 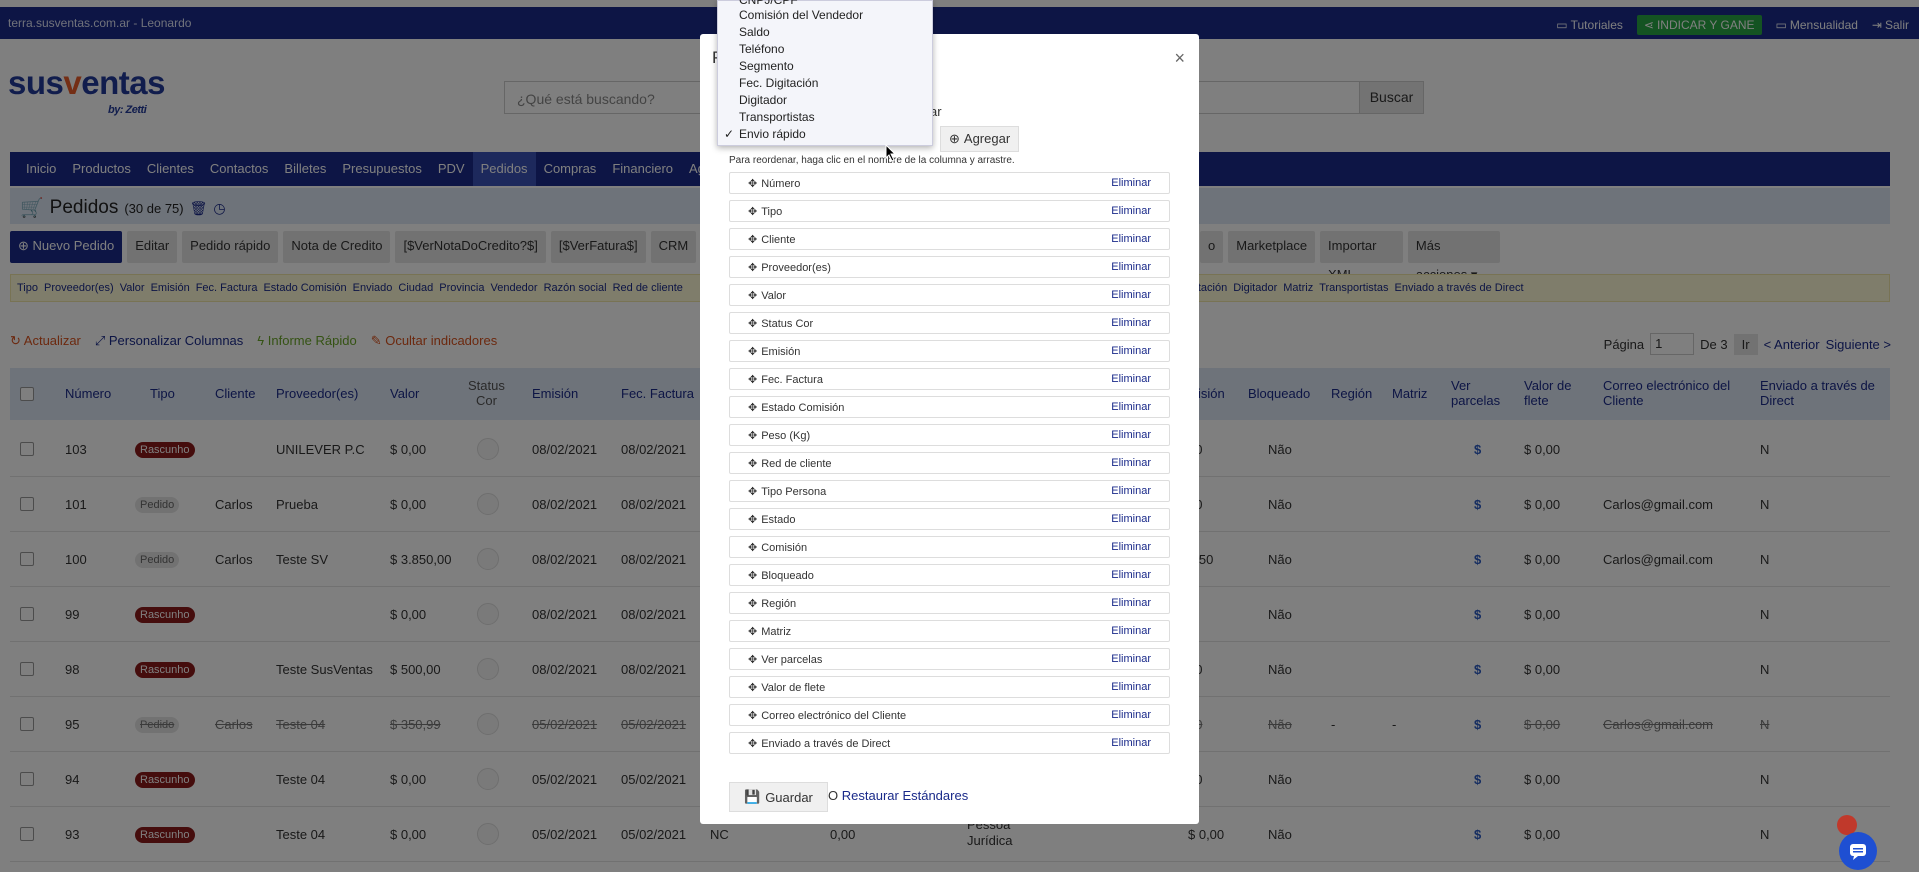 What do you see at coordinates (786, 688) in the screenshot?
I see `column-item-name: ✥ Valor de flete` at bounding box center [786, 688].